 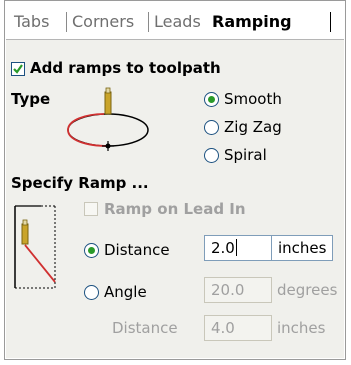 I want to click on tab-bar: Tabs Corners Leads Ramping, so click(x=175, y=21).